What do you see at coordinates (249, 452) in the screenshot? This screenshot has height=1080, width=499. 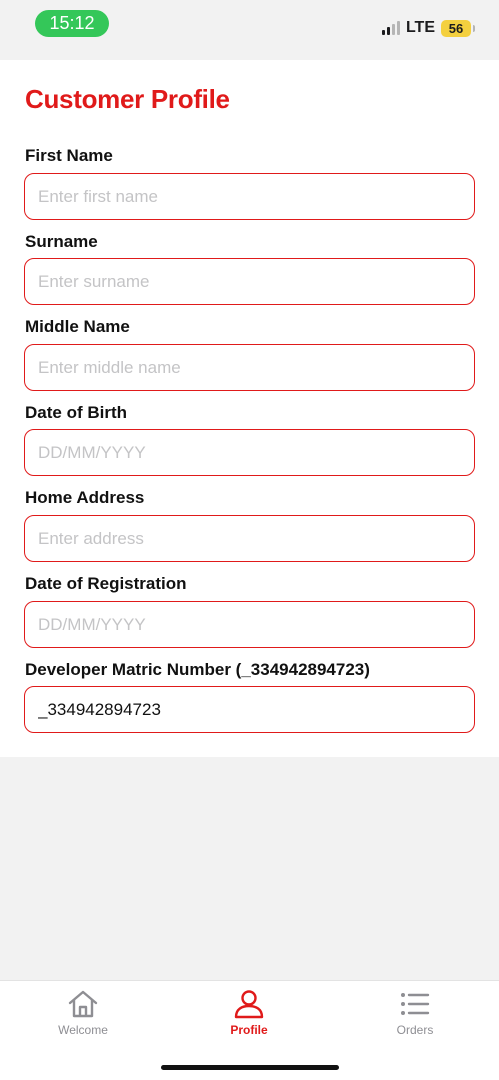 I see `date-of-birth-input` at bounding box center [249, 452].